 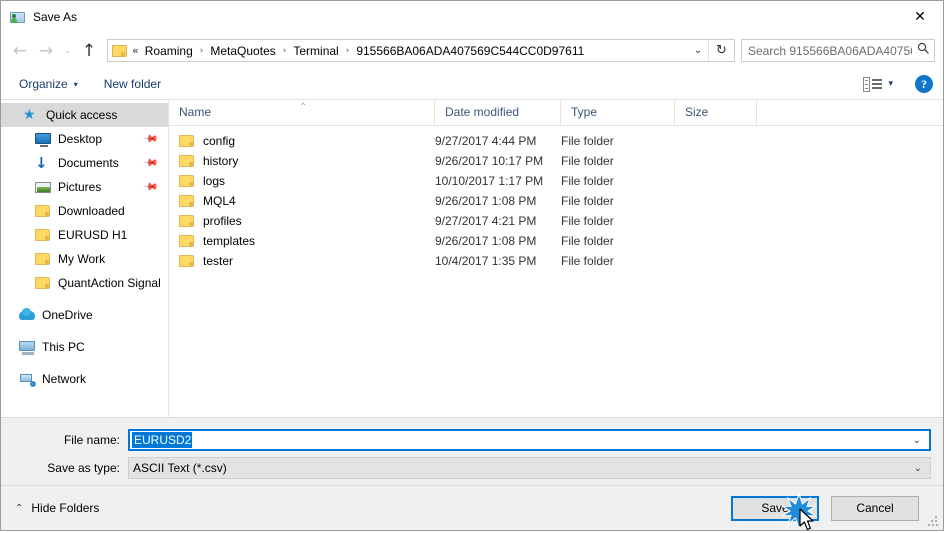 What do you see at coordinates (219, 141) in the screenshot?
I see `file-name-label: config` at bounding box center [219, 141].